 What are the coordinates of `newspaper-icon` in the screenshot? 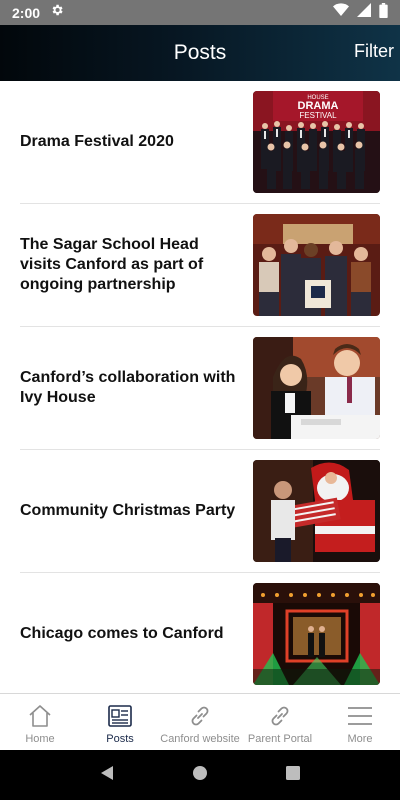 It's located at (120, 716).